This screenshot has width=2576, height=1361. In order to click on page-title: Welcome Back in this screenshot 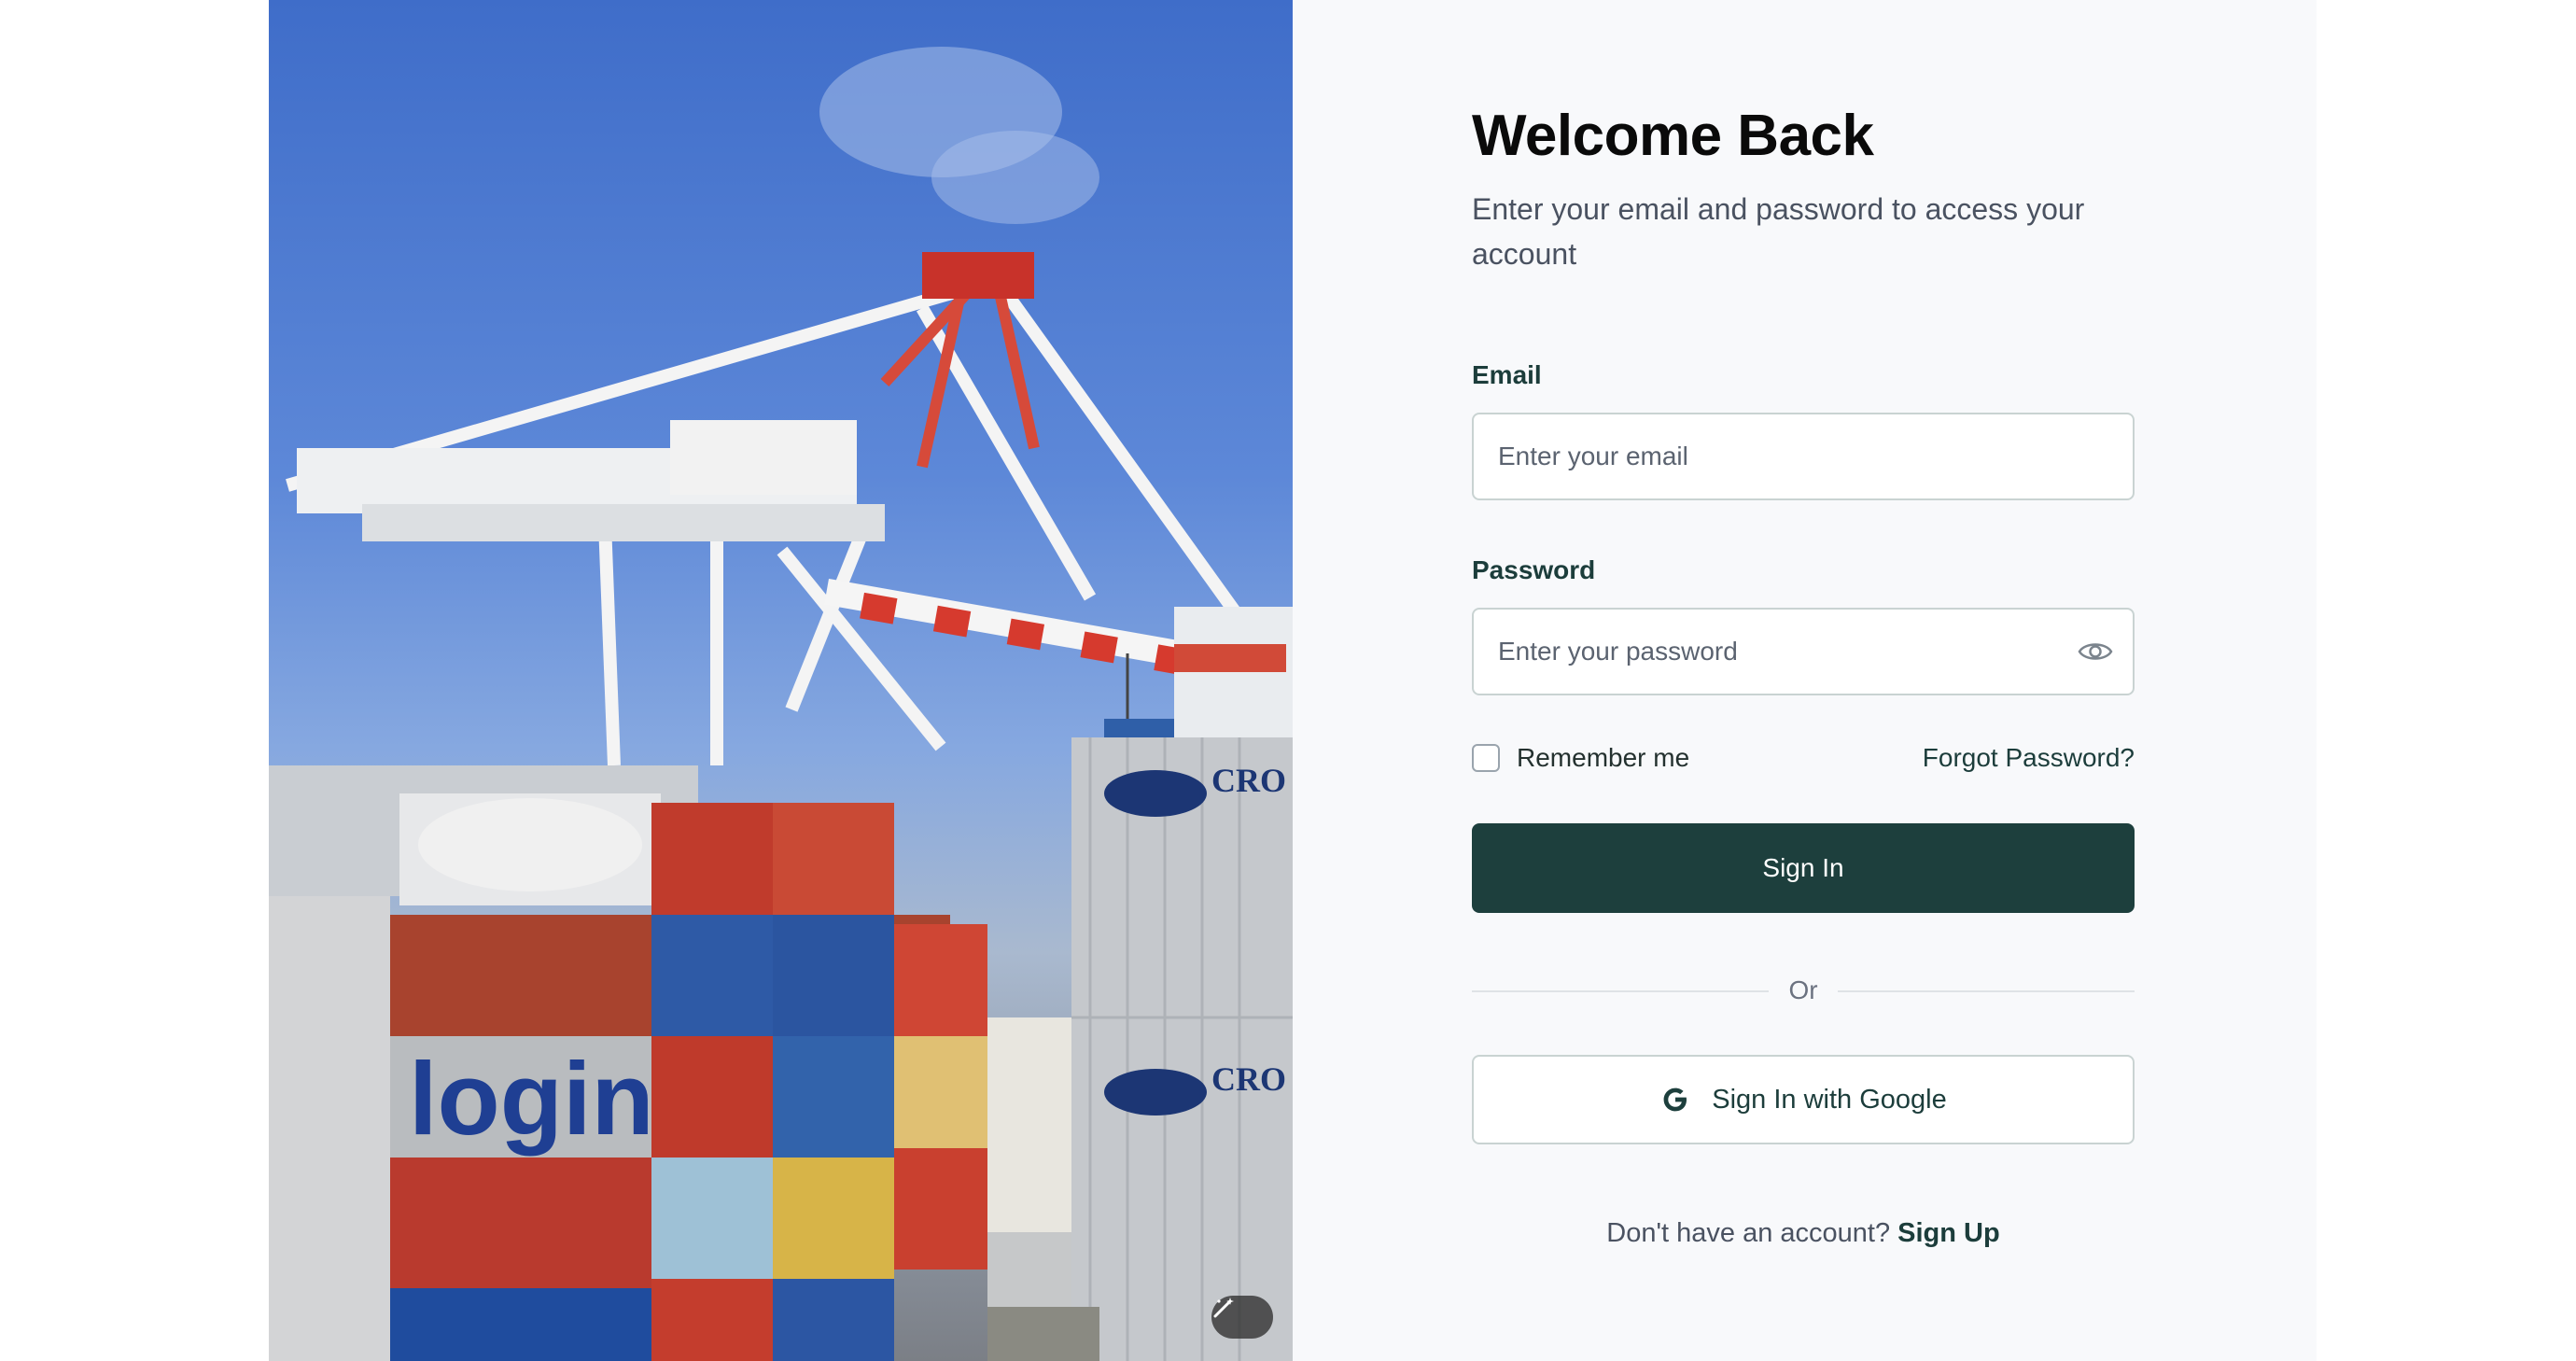, I will do `click(1673, 136)`.